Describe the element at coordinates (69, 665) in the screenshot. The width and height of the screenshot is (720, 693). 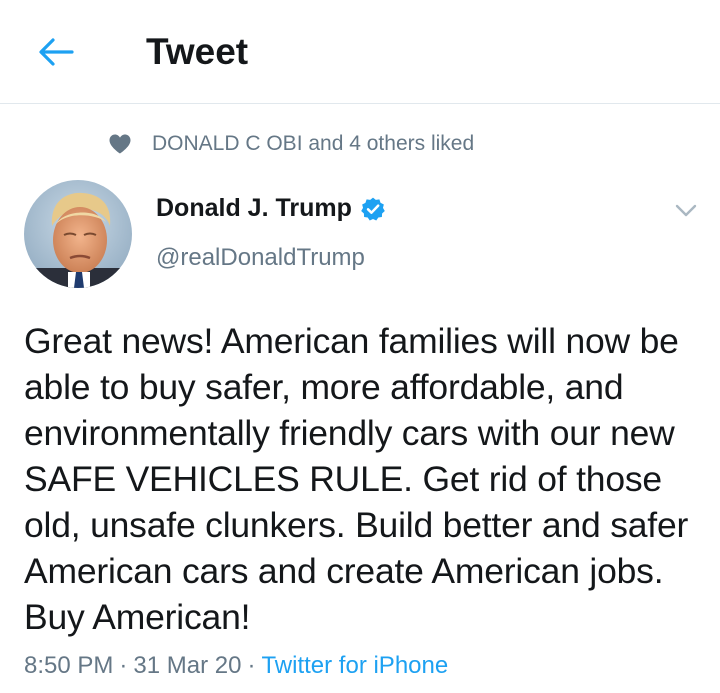
I see `tweet-time: 8:50 PM` at that location.